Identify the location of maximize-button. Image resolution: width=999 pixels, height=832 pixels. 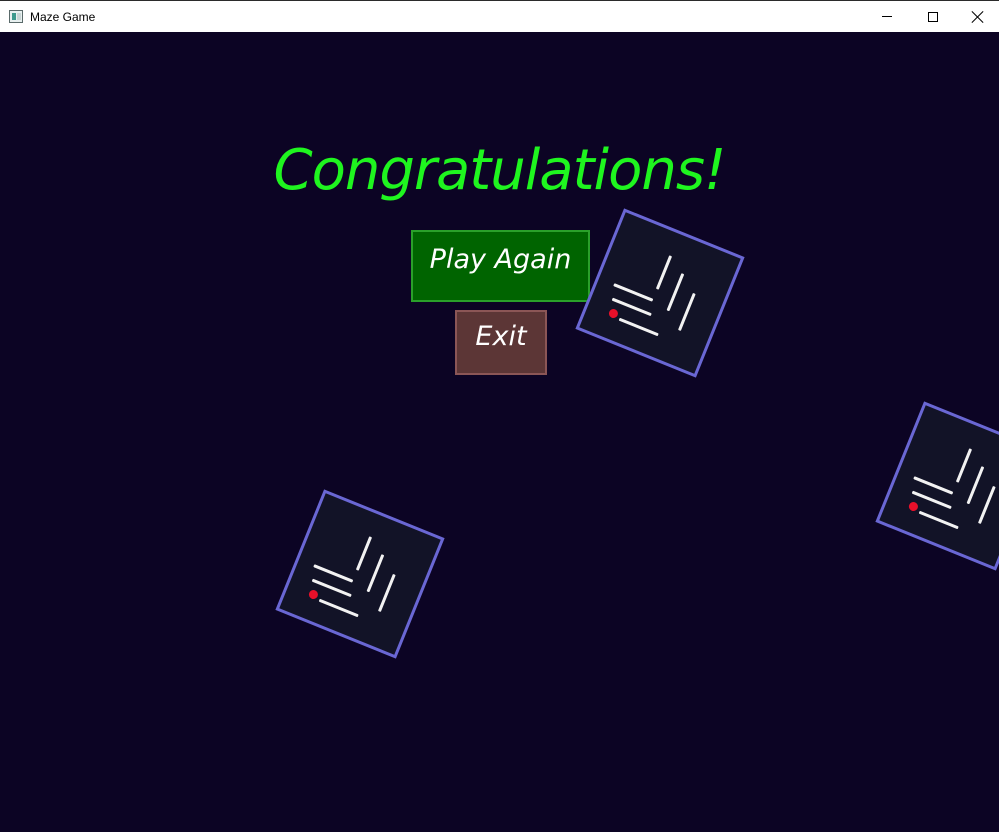
(933, 16).